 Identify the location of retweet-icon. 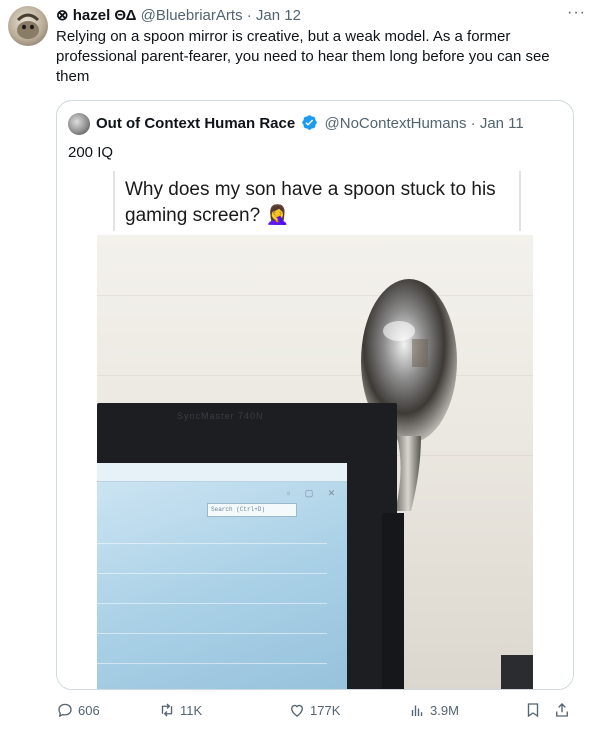
(167, 710).